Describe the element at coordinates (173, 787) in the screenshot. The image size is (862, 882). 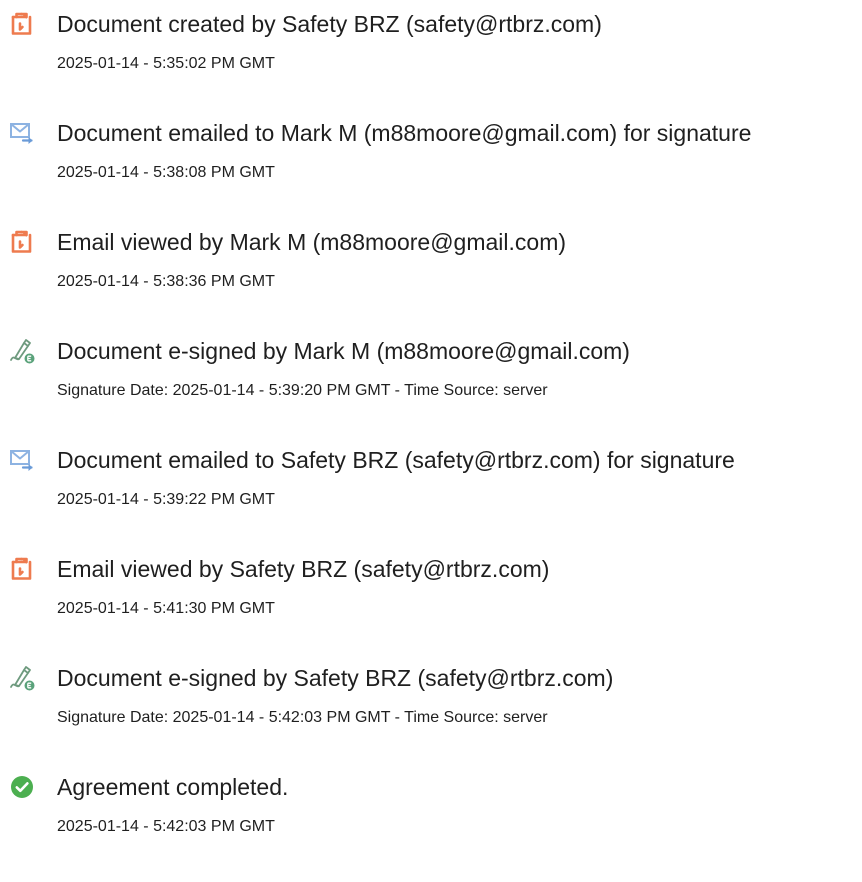
I see `event-title: Agreement completed.` at that location.